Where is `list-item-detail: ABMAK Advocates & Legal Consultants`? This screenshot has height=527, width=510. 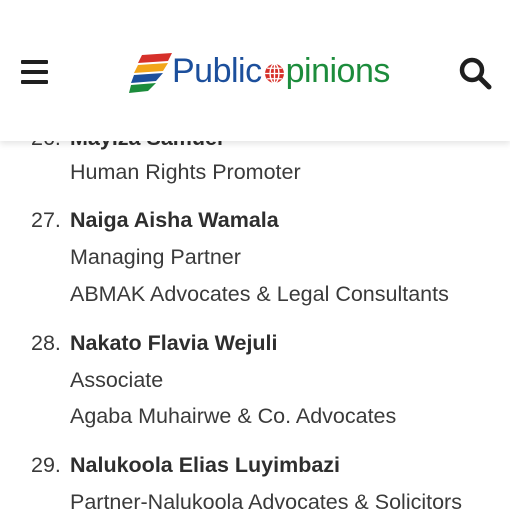 list-item-detail: ABMAK Advocates & Legal Consultants is located at coordinates (259, 294).